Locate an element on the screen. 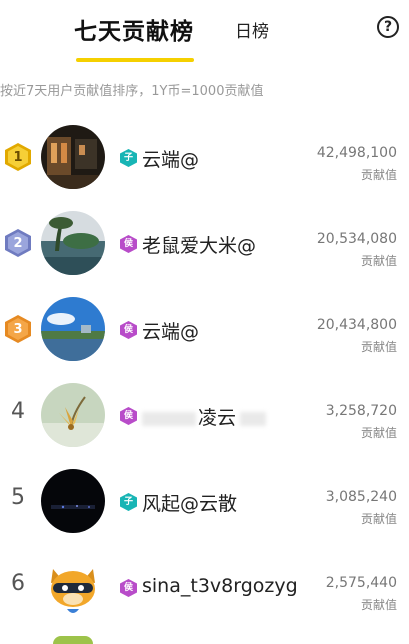  user-name: 风起@云散 is located at coordinates (189, 502).